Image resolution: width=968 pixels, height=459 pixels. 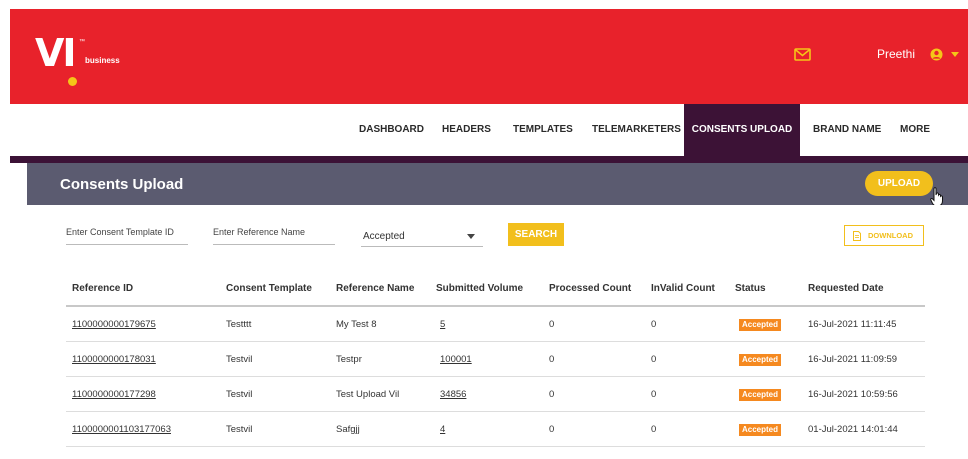 I want to click on reference-id-link: 1100000001103177063, so click(x=121, y=429).